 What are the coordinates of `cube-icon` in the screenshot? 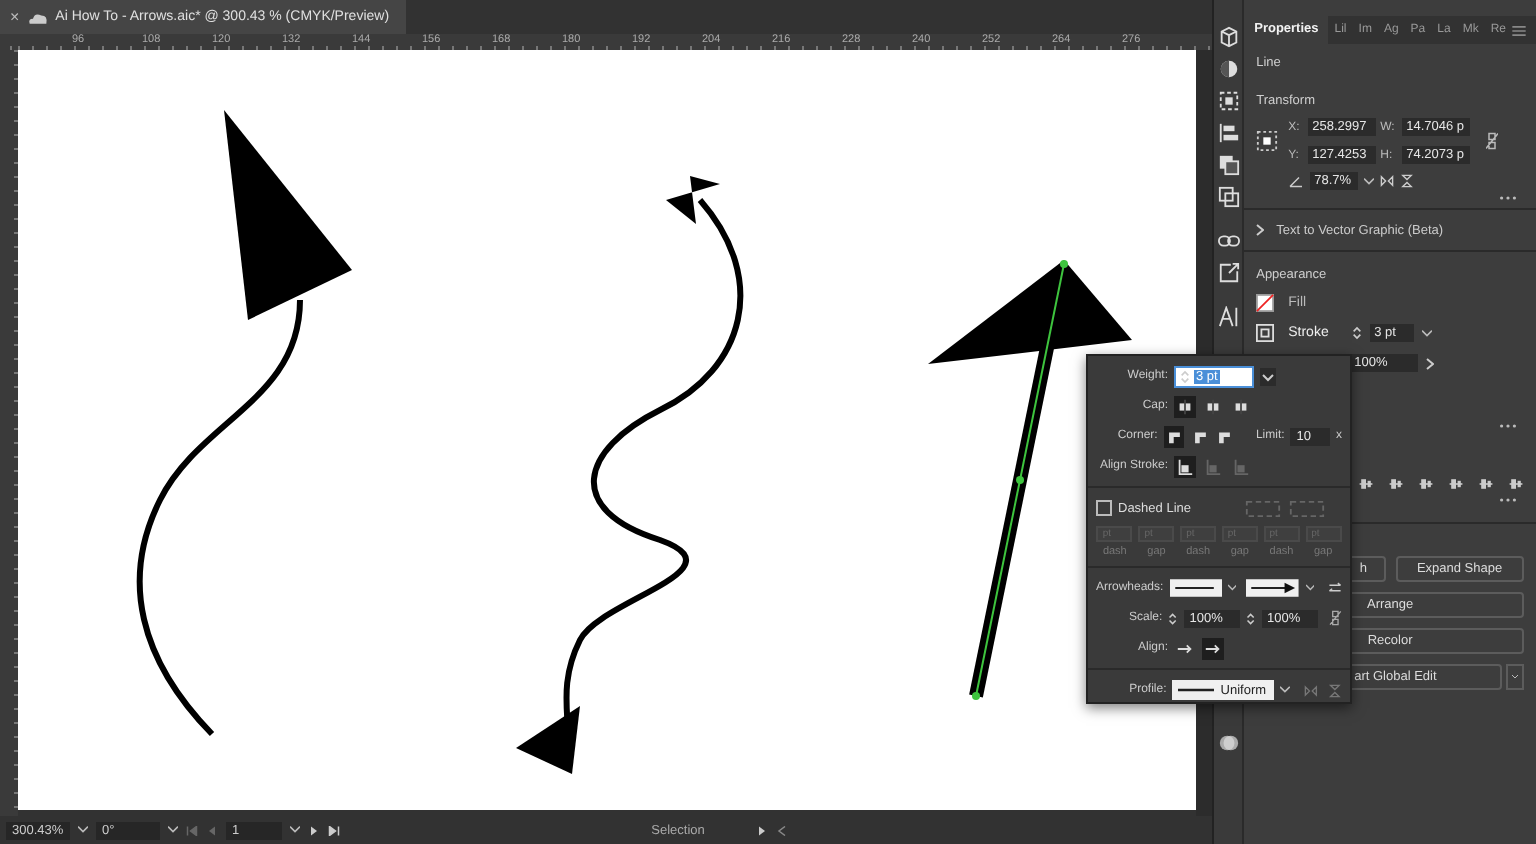 It's located at (1228, 37).